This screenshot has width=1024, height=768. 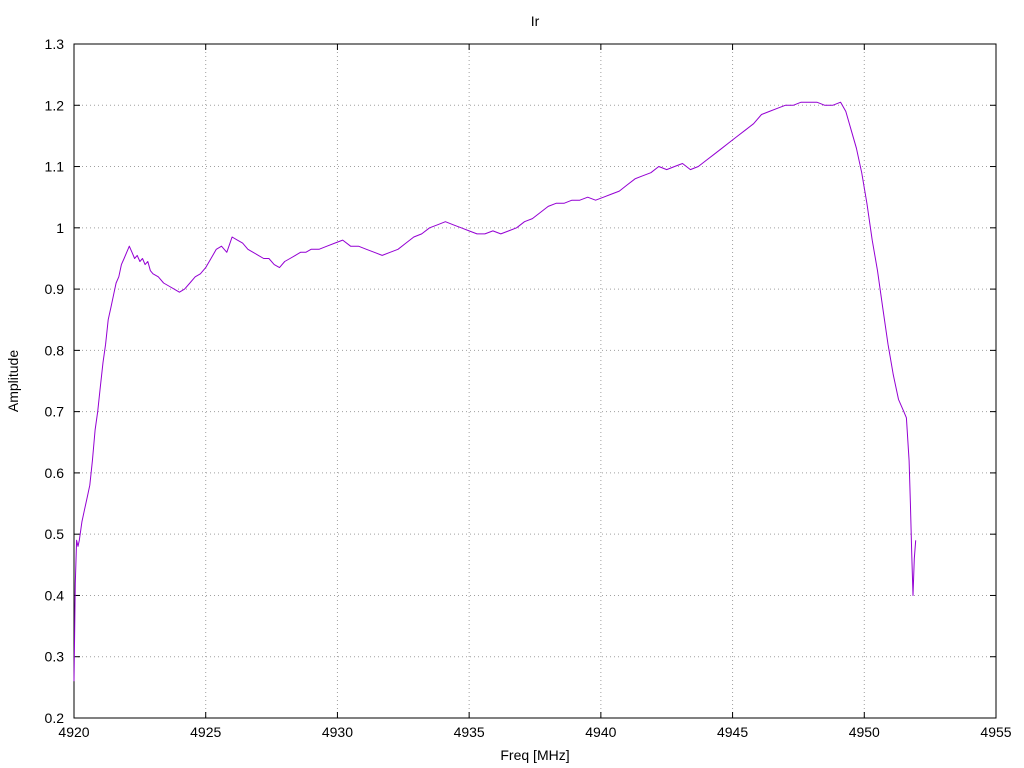 What do you see at coordinates (55, 657) in the screenshot?
I see `y-tick-label: 0.3` at bounding box center [55, 657].